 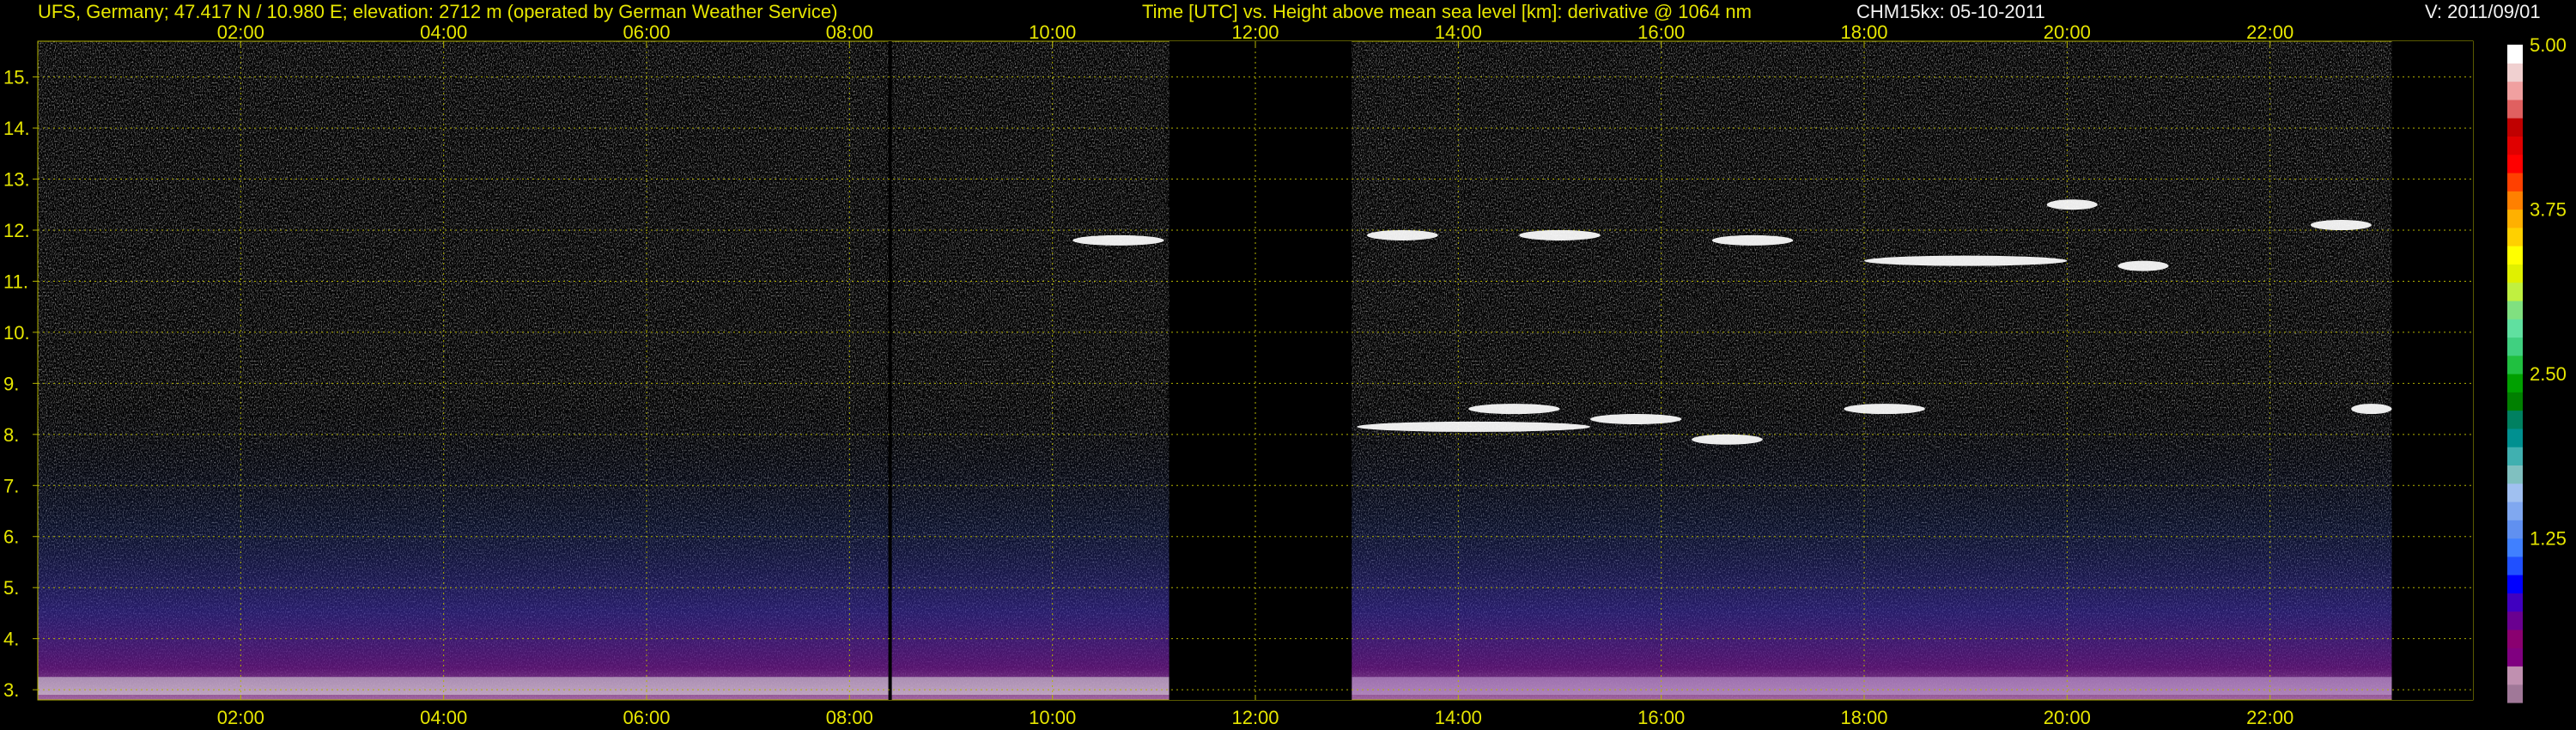 What do you see at coordinates (1459, 717) in the screenshot?
I see `x-tick-label-bottom: 14:00` at bounding box center [1459, 717].